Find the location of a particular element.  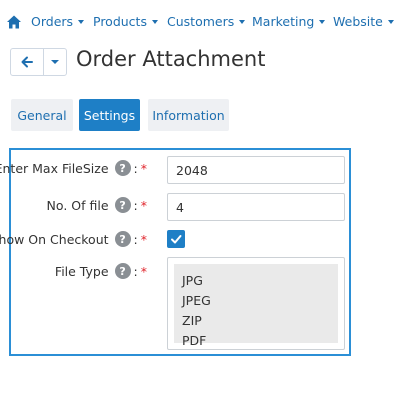

file-type-option-zip: ZIP is located at coordinates (192, 320).